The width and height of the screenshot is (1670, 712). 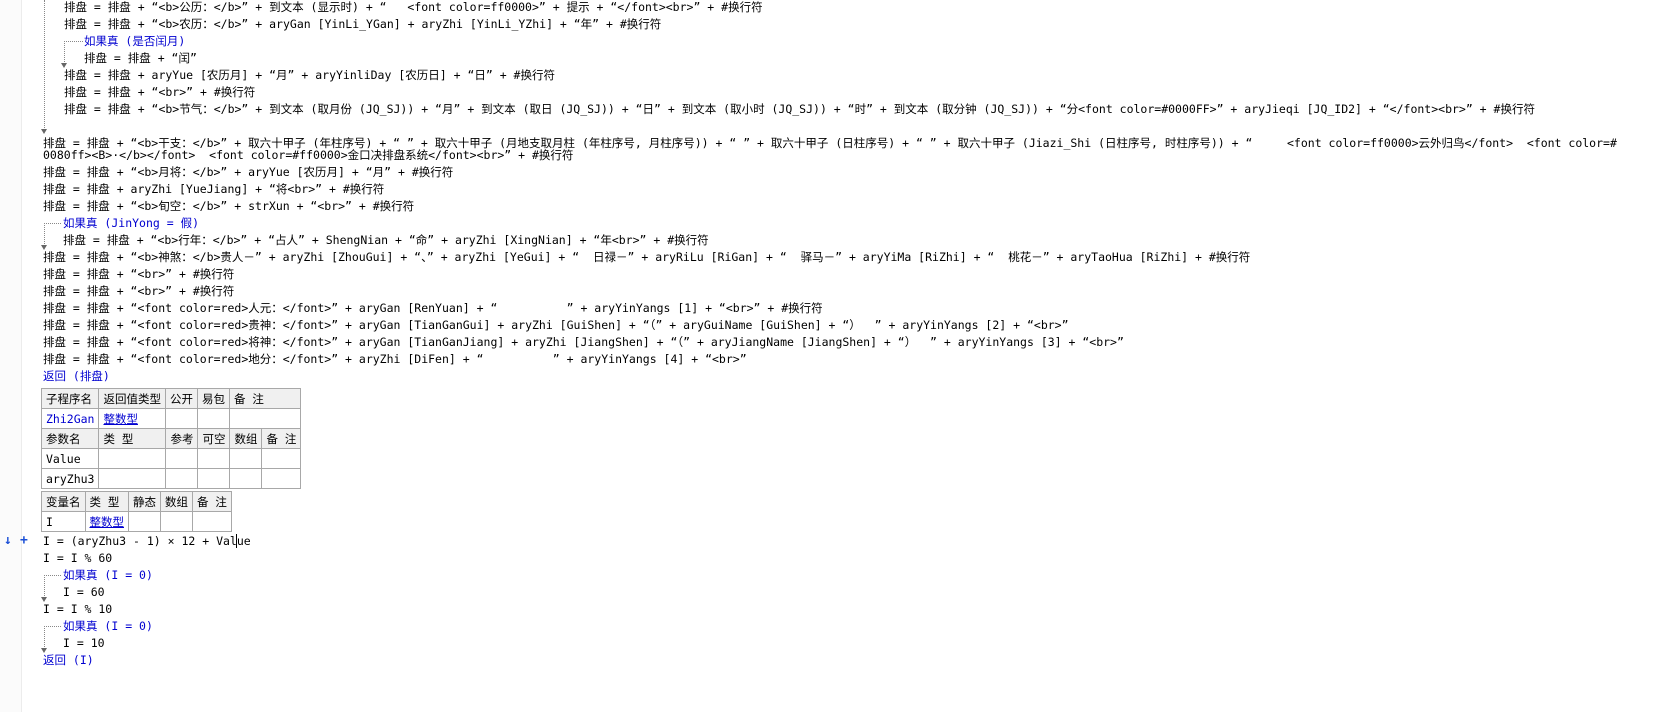 I want to click on var-header: 静态, so click(x=144, y=501).